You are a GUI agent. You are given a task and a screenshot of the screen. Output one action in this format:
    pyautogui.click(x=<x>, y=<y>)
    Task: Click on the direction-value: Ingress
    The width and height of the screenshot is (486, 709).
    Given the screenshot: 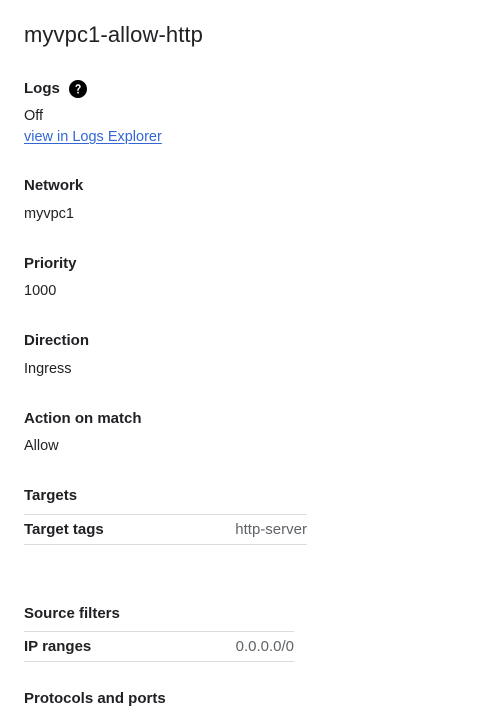 What is the action you would take?
    pyautogui.click(x=48, y=369)
    